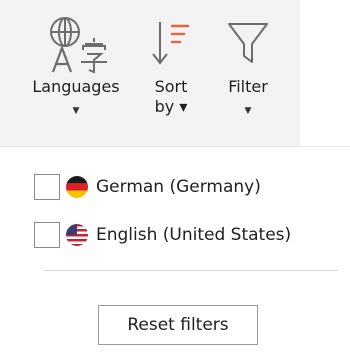 The height and width of the screenshot is (358, 350). What do you see at coordinates (325, 73) in the screenshot?
I see `ribbon-empty-area` at bounding box center [325, 73].